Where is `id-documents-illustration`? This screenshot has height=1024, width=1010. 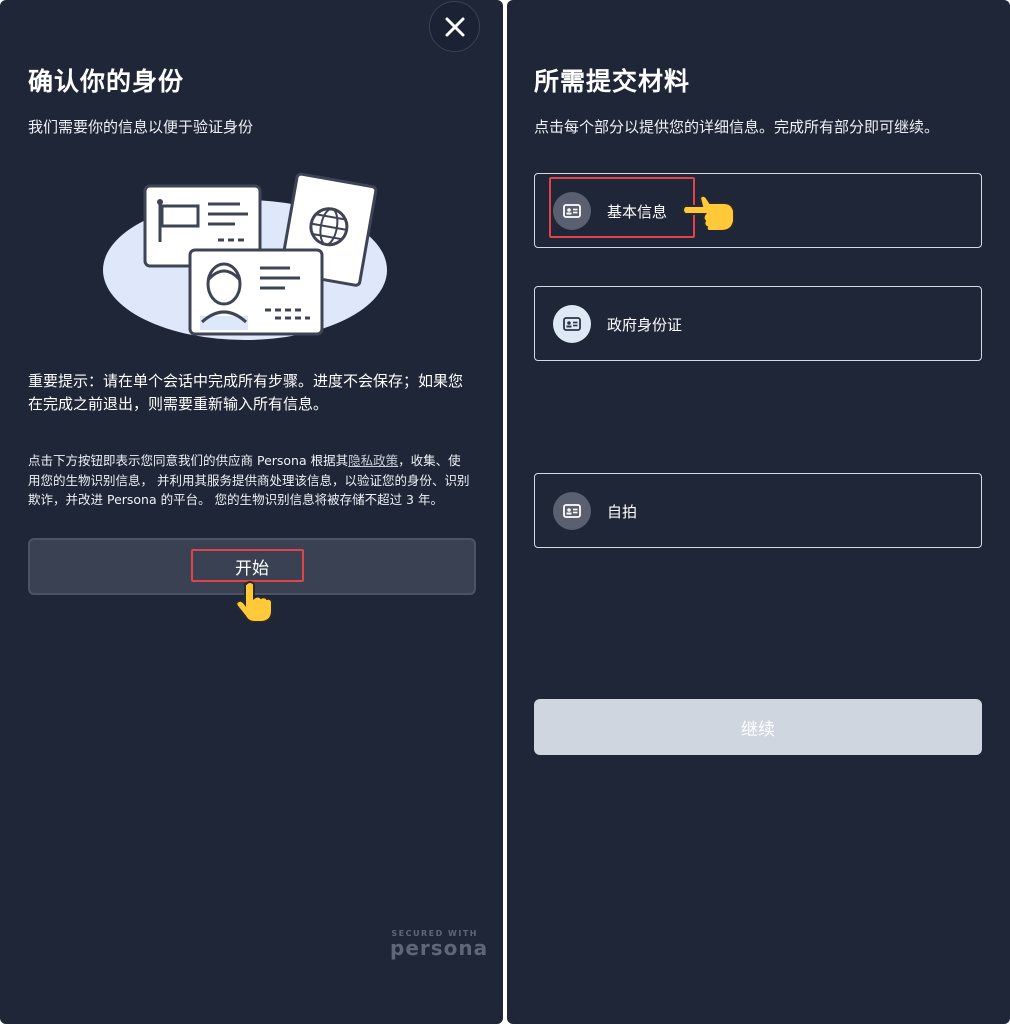
id-documents-illustration is located at coordinates (245, 256).